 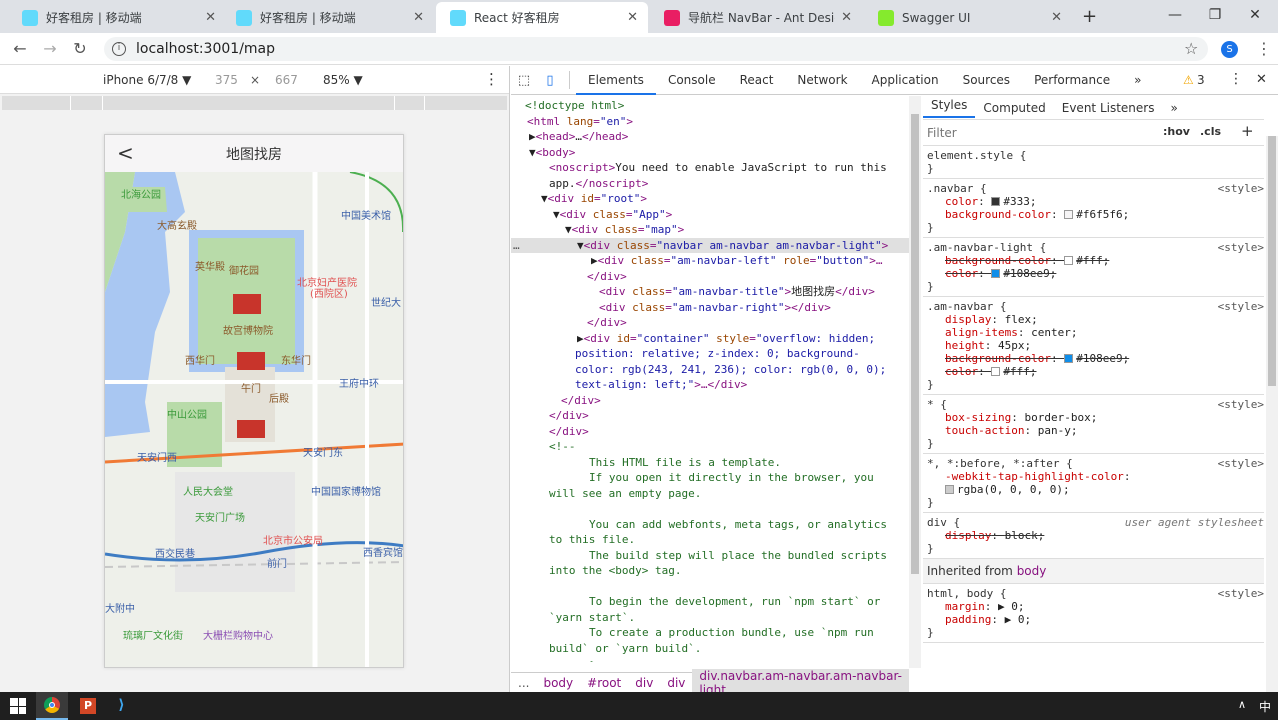 What do you see at coordinates (121, 705) in the screenshot?
I see `vscode-taskbar-icon: ⟩` at bounding box center [121, 705].